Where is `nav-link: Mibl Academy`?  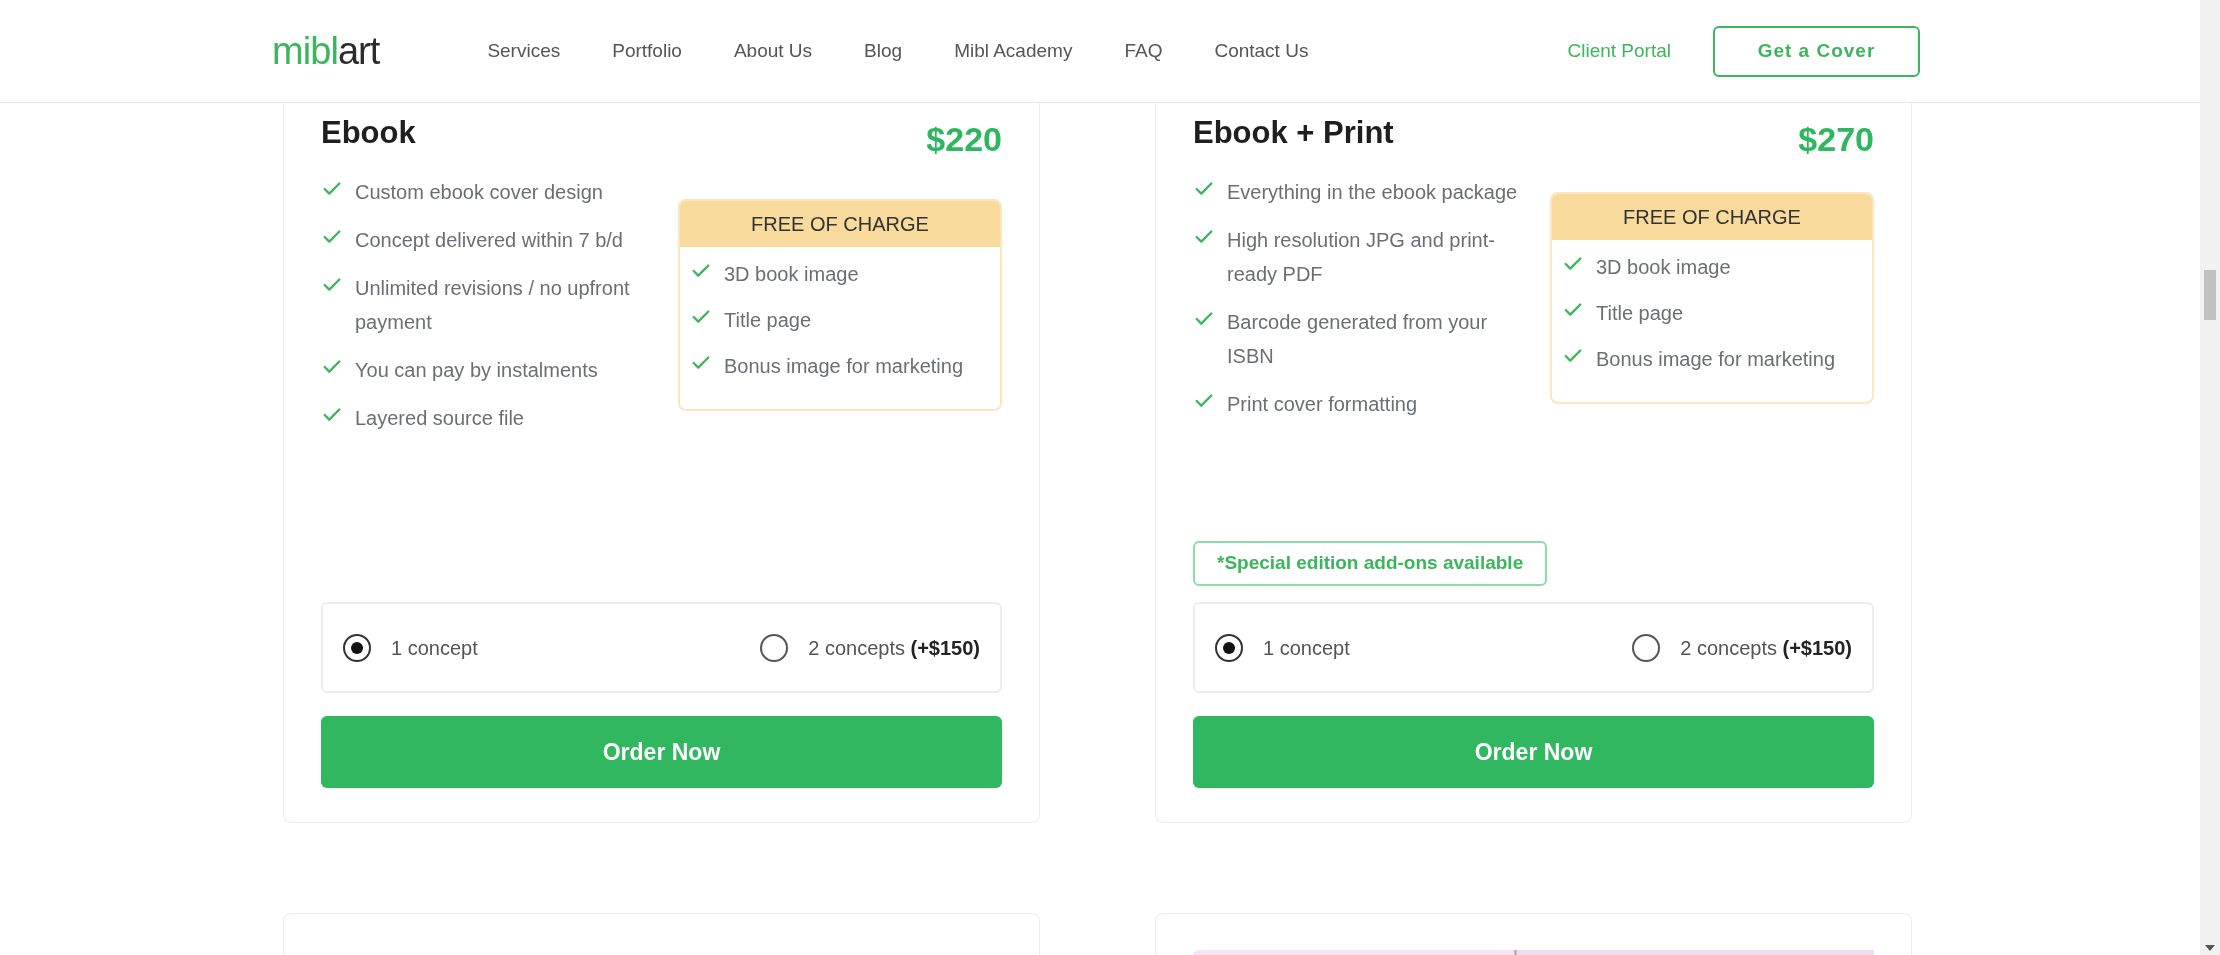
nav-link: Mibl Academy is located at coordinates (1013, 51).